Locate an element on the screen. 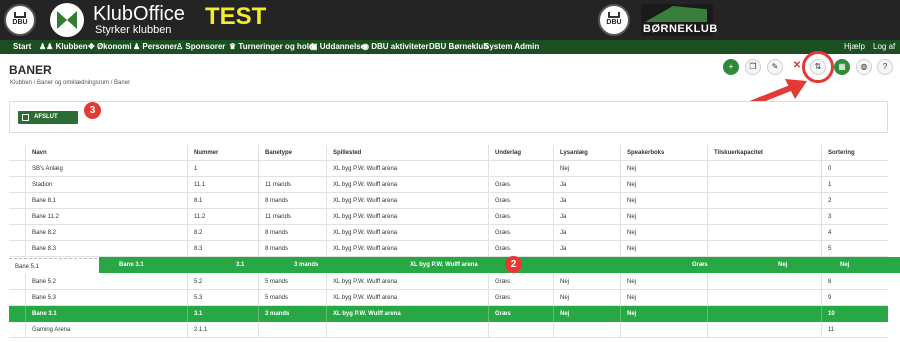 The width and height of the screenshot is (900, 342). table-cell: Gaming Arena is located at coordinates (106, 330).